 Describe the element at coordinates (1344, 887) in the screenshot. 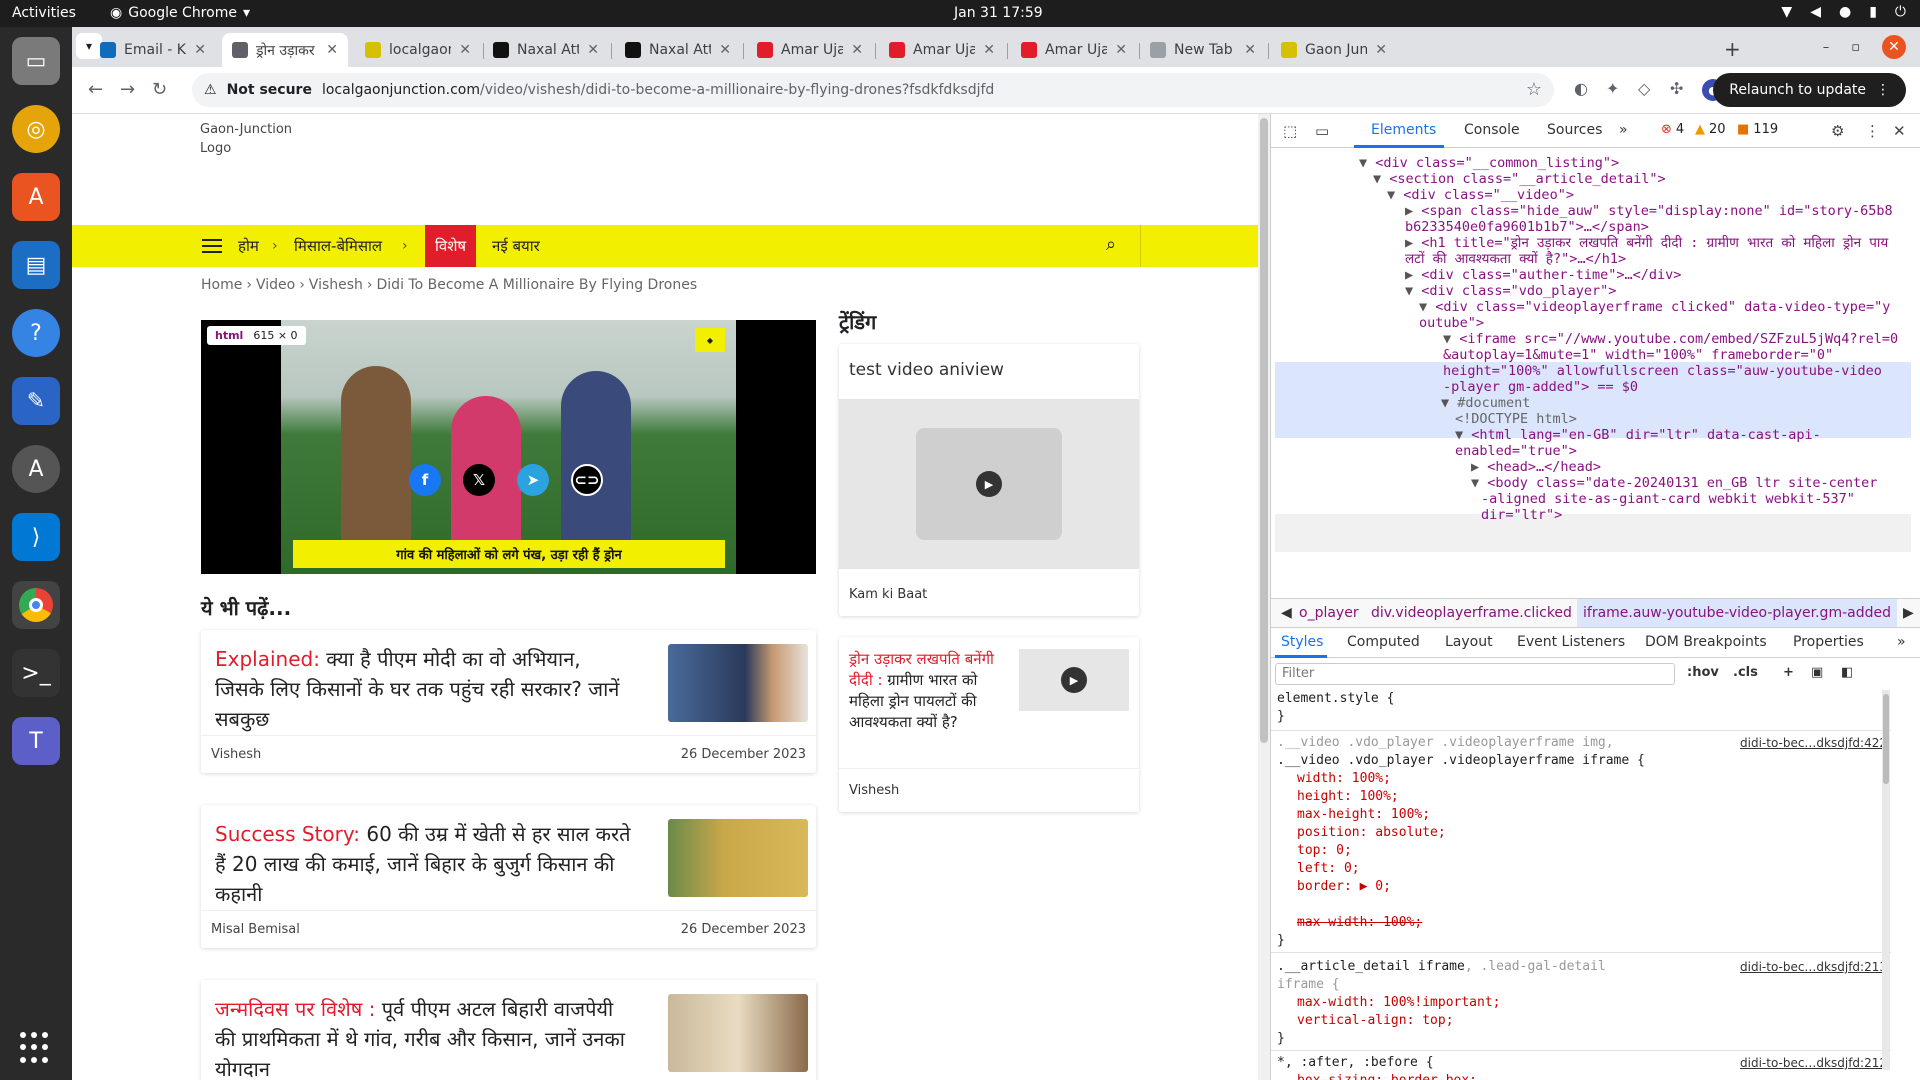

I see `rule-property: border: ▶ 0;` at that location.